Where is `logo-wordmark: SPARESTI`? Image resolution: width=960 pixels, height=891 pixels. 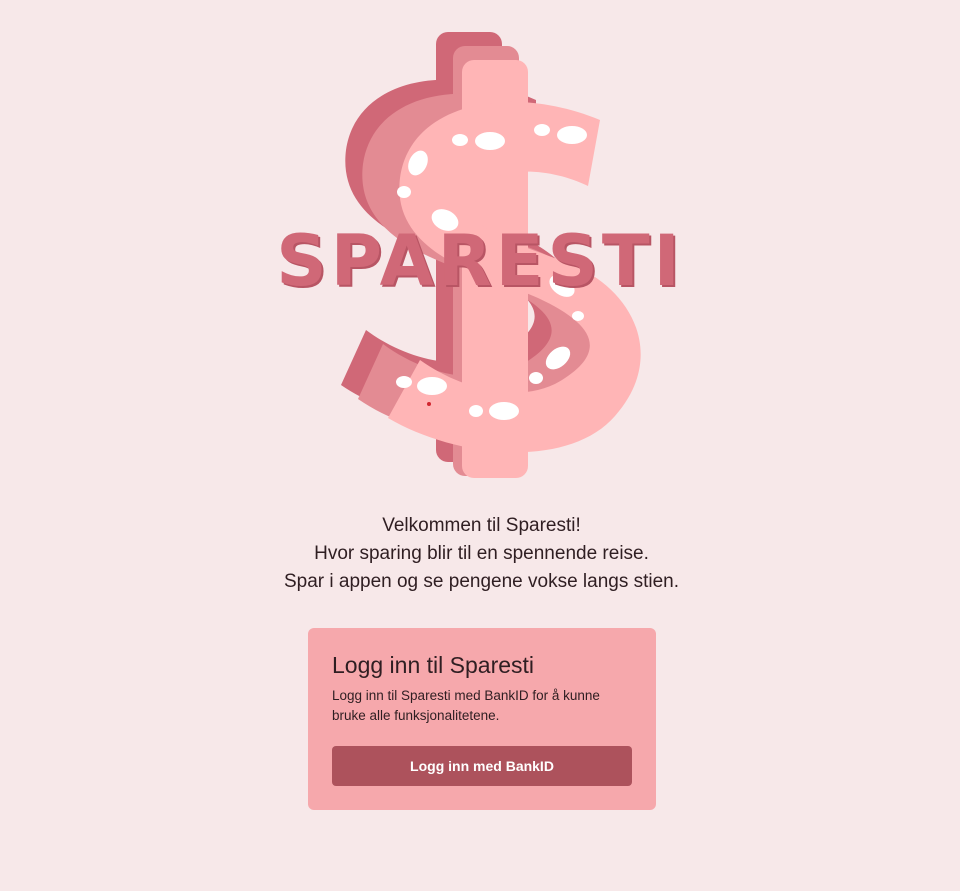
logo-wordmark: SPARESTI is located at coordinates (480, 261).